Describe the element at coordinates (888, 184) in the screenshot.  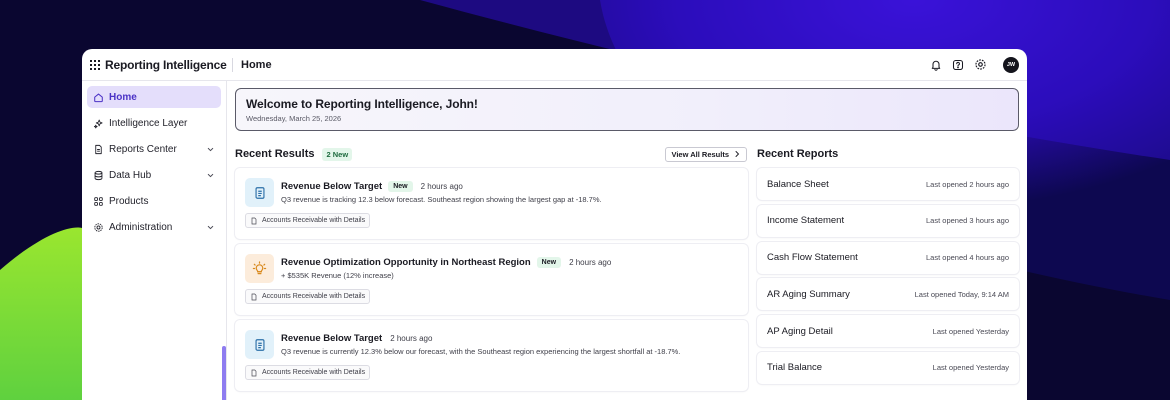
I see `report-item: Balance Sheet Last opened 2 hours ago` at that location.